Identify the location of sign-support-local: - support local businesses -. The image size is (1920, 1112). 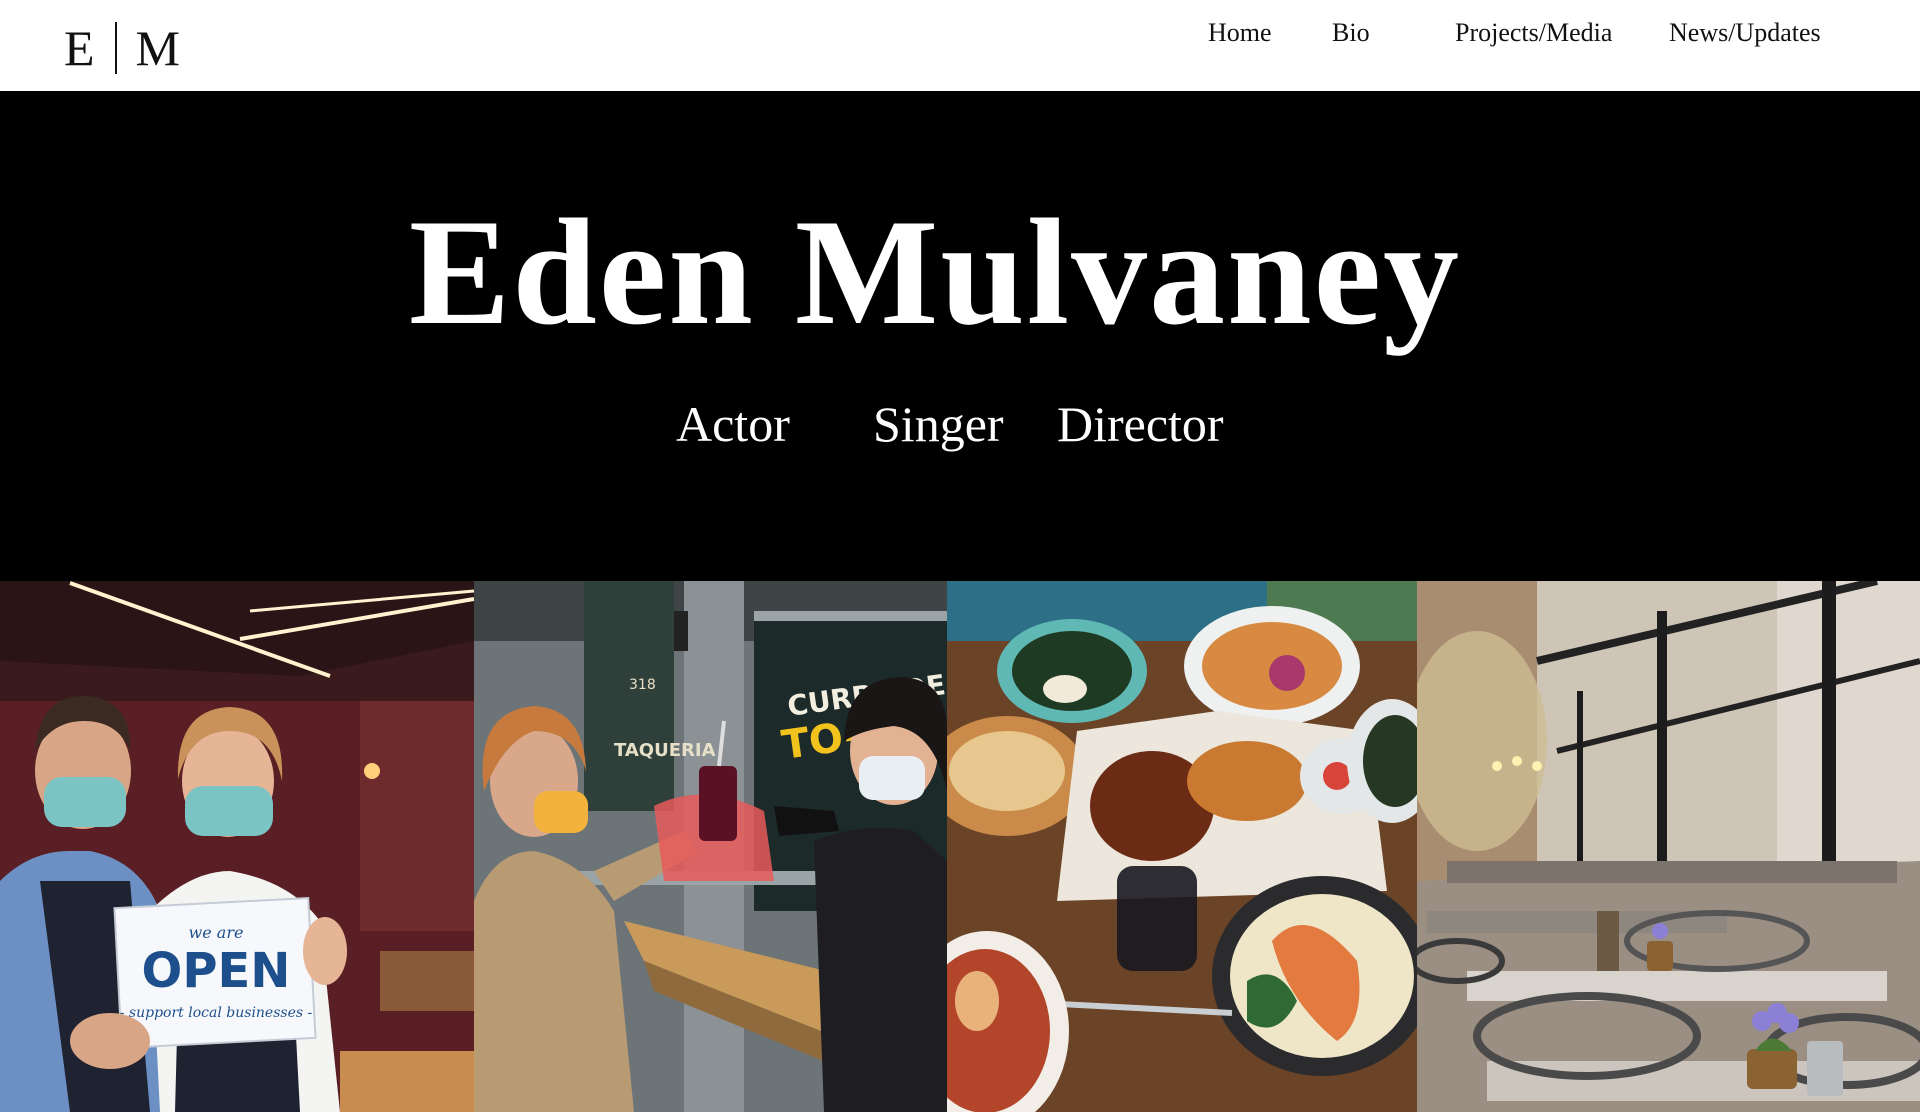
(216, 1013).